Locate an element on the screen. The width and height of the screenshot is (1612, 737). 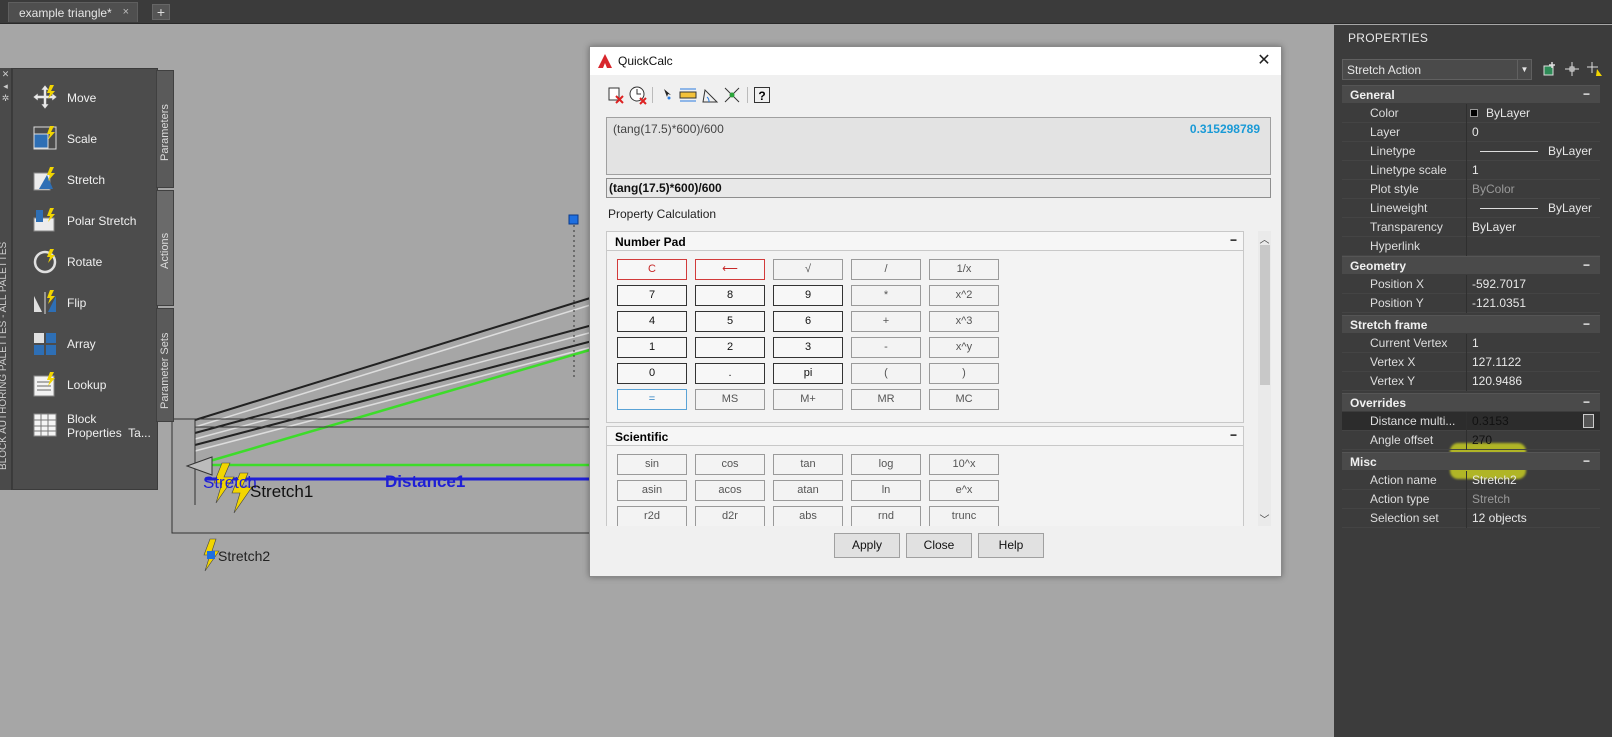
key-7-button: 7 is located at coordinates (652, 295).